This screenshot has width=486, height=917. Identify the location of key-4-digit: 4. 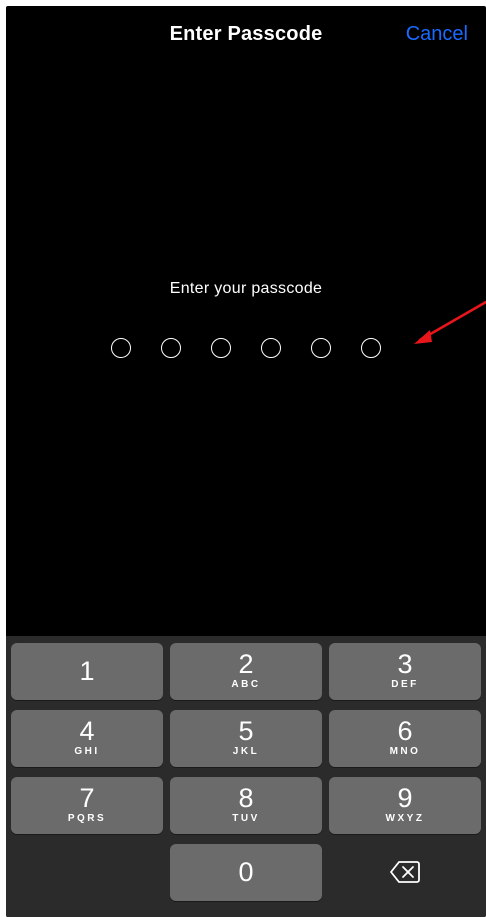
(87, 731).